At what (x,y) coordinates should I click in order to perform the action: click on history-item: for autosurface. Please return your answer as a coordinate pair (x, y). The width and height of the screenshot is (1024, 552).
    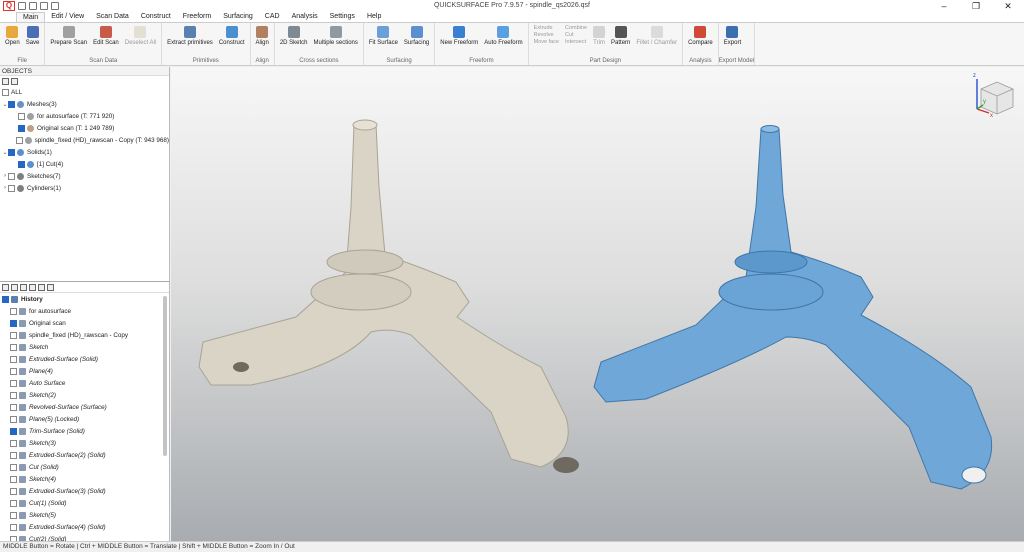
    Looking at the image, I should click on (84, 311).